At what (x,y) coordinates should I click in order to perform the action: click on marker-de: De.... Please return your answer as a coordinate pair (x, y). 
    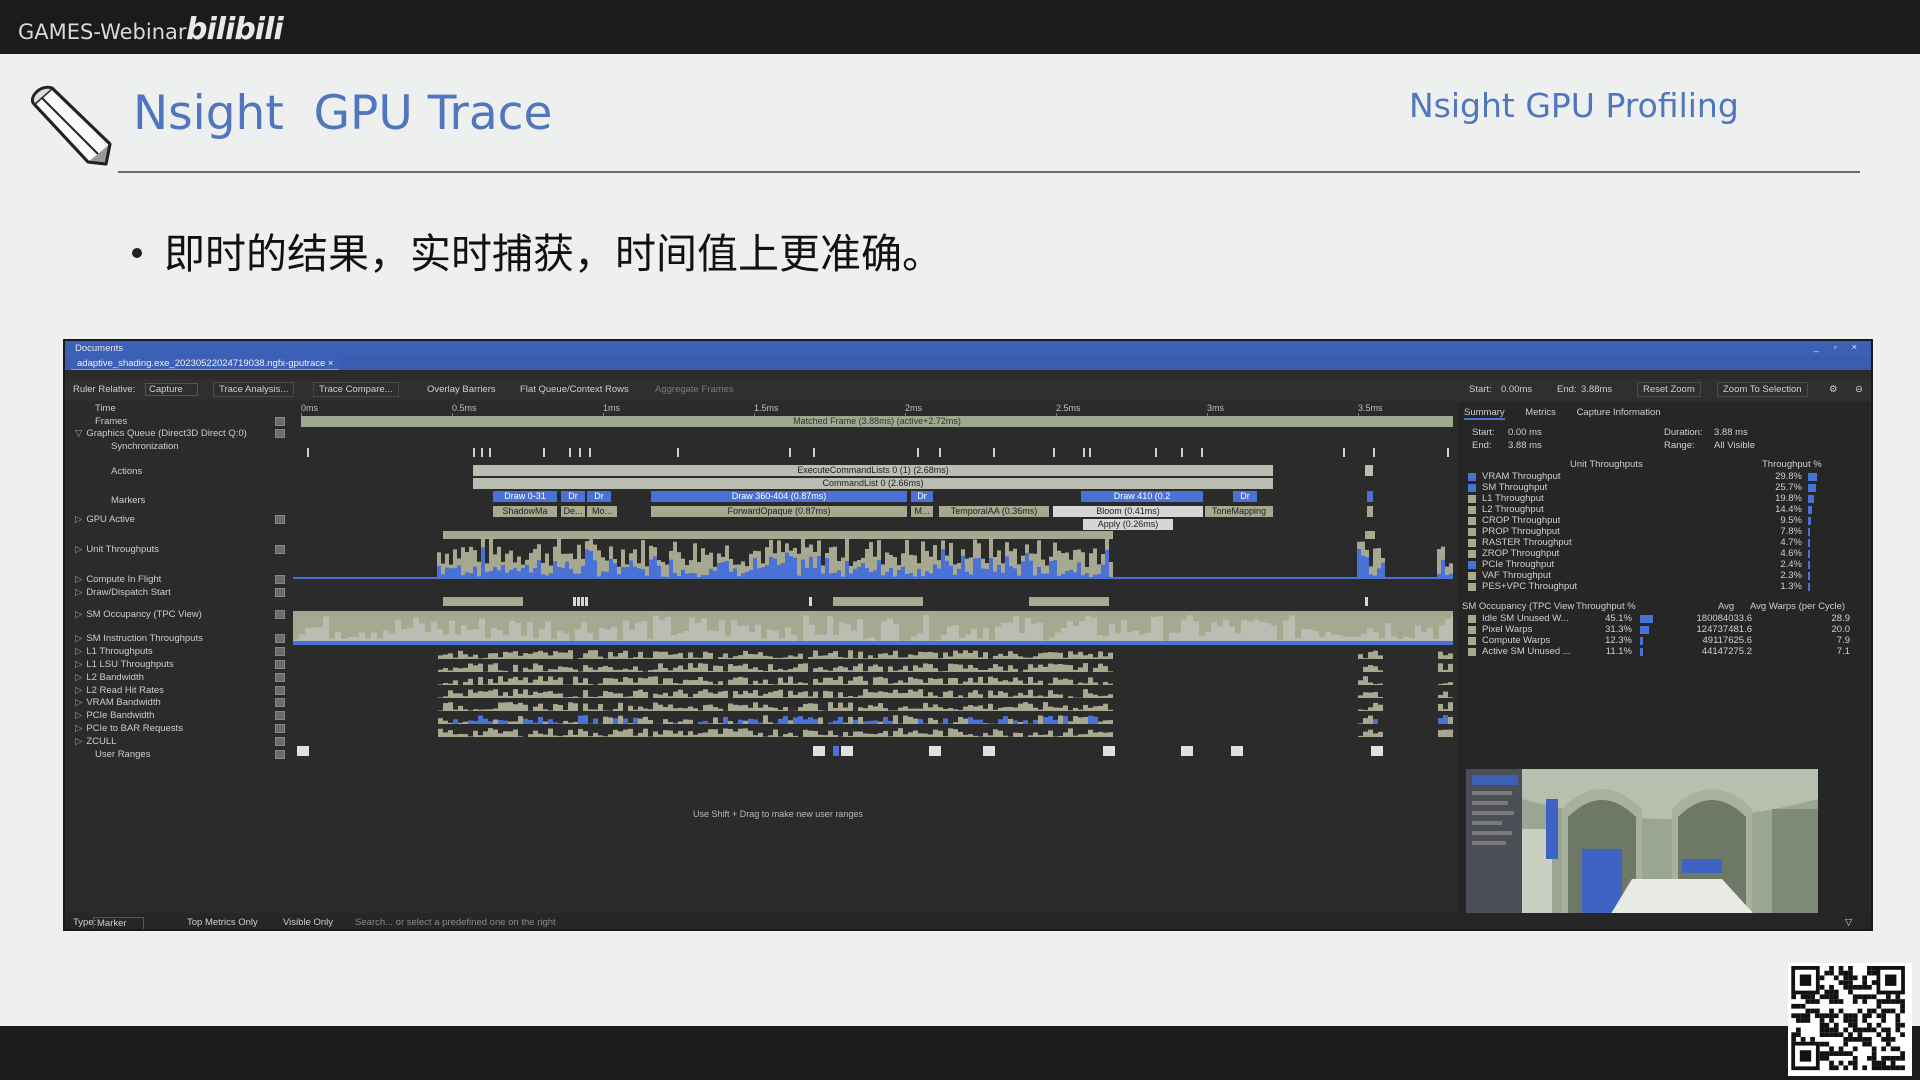
    Looking at the image, I should click on (573, 511).